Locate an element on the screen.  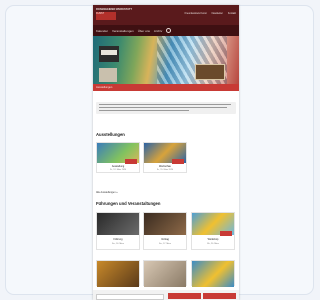
more-link: Alle Ausstellungen » is located at coordinates (107, 192).